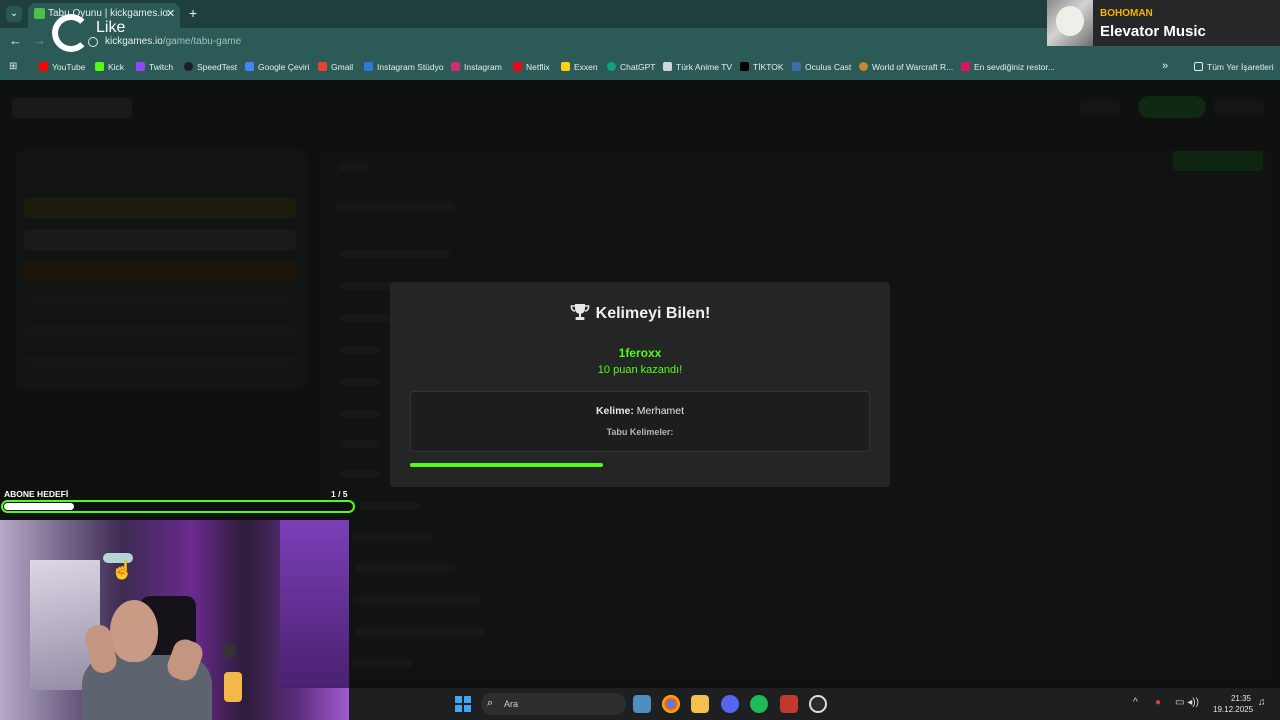  What do you see at coordinates (579, 67) in the screenshot?
I see `bookmark-exxen: Exxen` at bounding box center [579, 67].